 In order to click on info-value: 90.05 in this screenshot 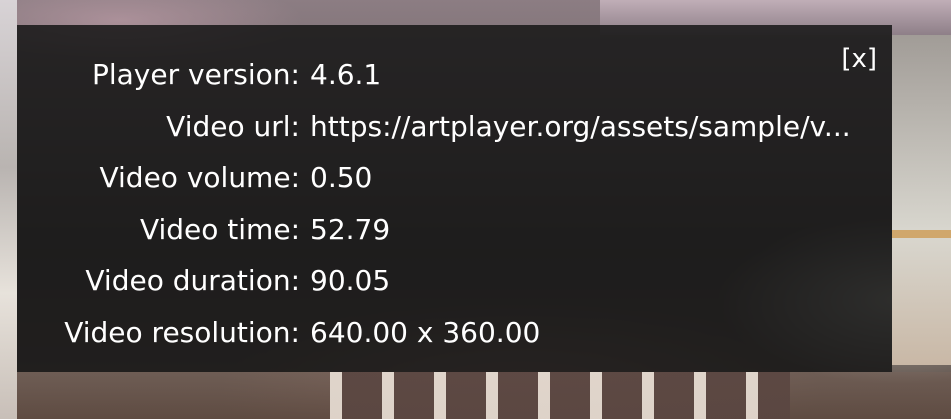, I will do `click(350, 280)`.